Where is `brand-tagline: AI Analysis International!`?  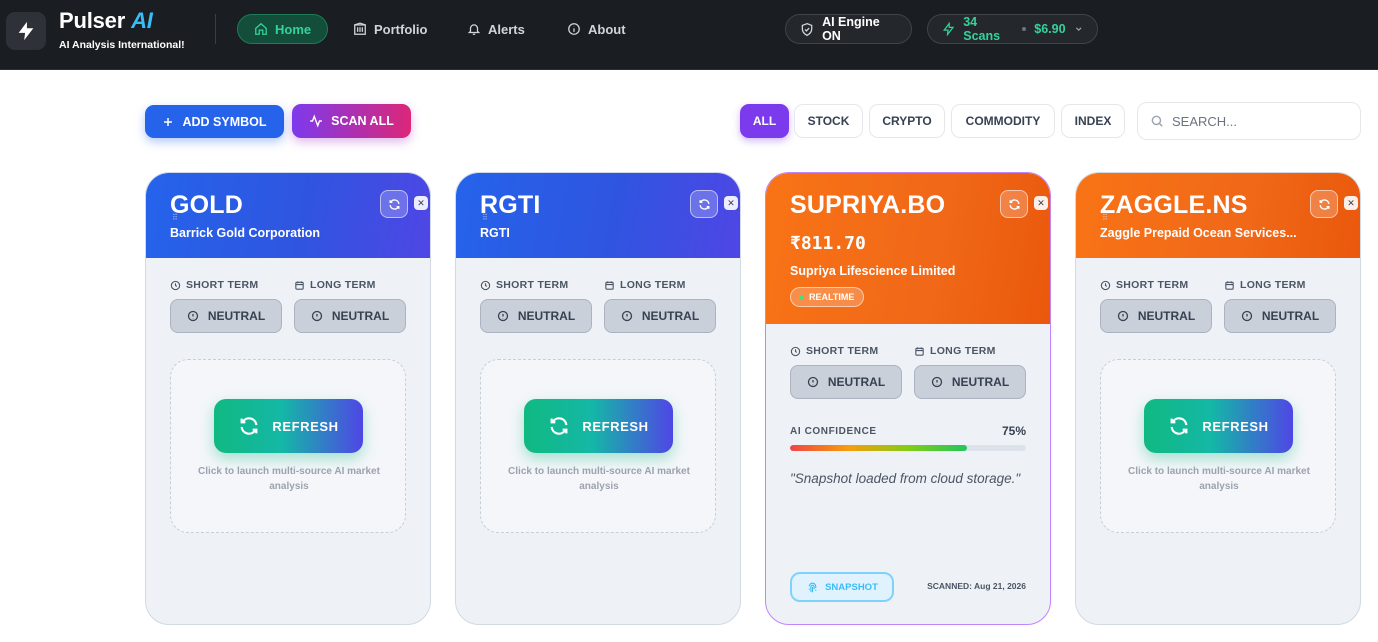
brand-tagline: AI Analysis International! is located at coordinates (122, 45).